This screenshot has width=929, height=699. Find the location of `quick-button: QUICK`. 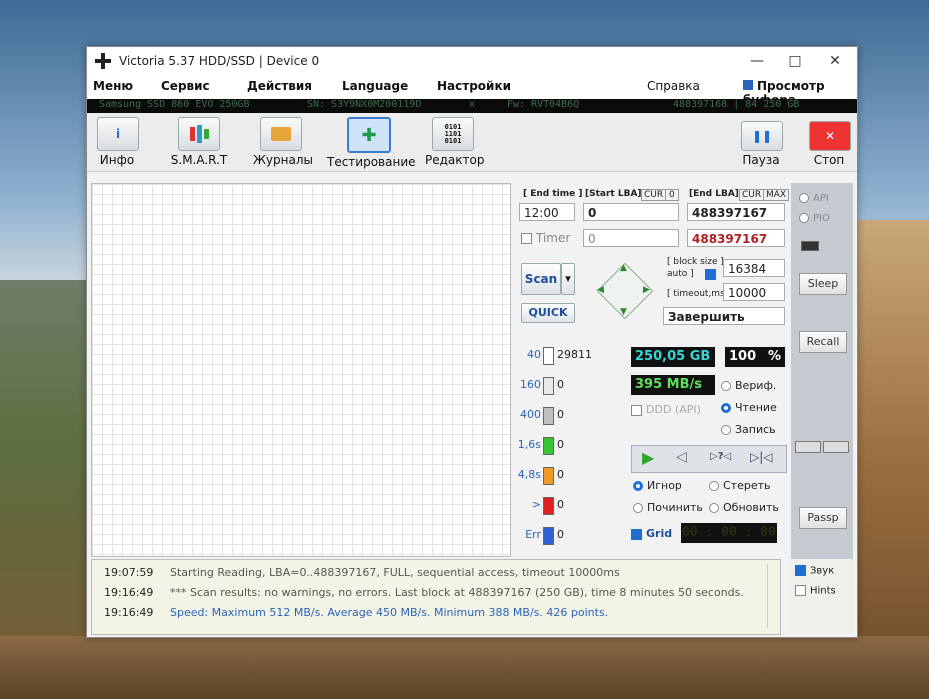

quick-button: QUICK is located at coordinates (548, 313).